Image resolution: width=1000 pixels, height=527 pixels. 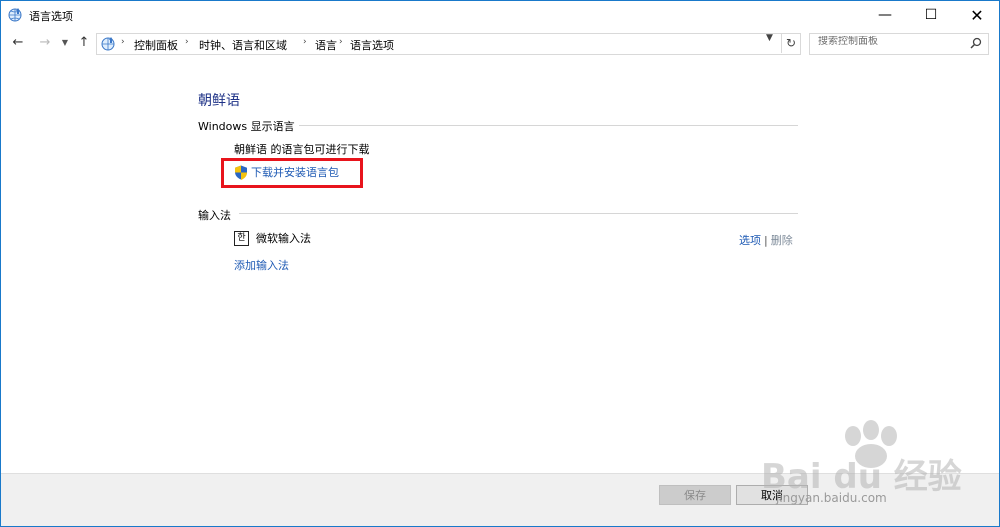 What do you see at coordinates (65, 43) in the screenshot?
I see `recent-locations-chevron-icon: ▼` at bounding box center [65, 43].